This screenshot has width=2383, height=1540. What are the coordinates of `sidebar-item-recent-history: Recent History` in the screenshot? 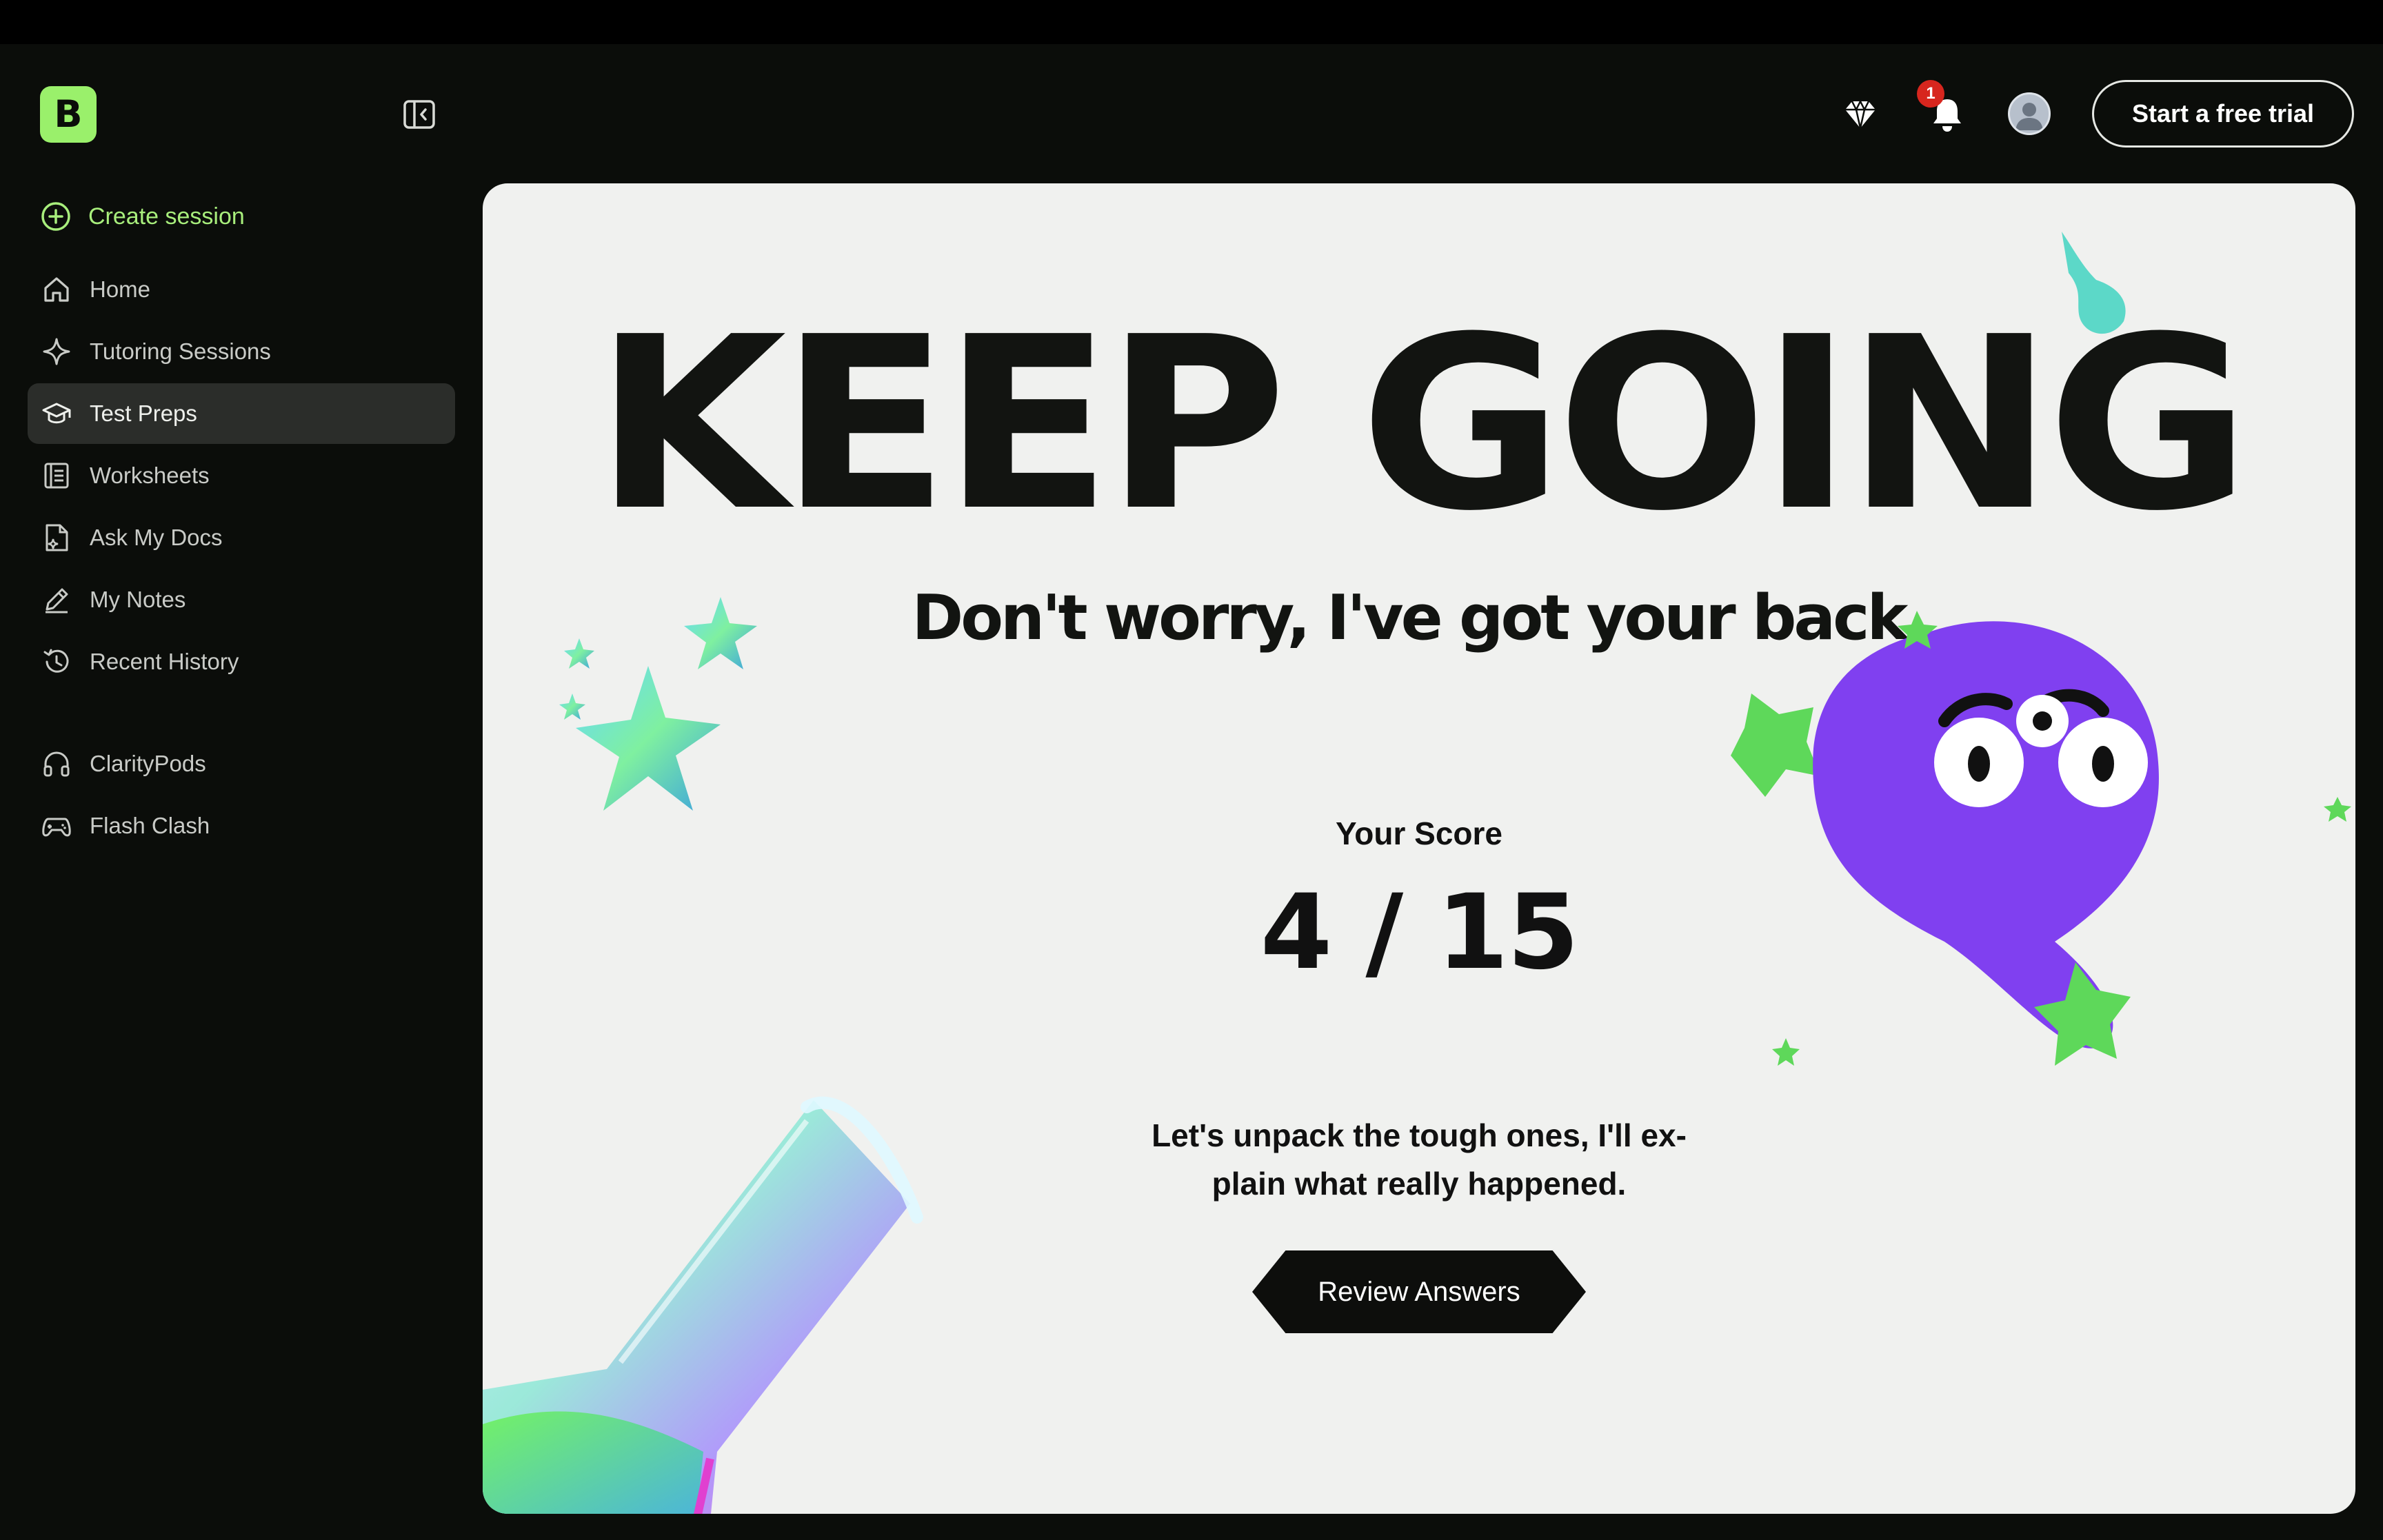 It's located at (241, 662).